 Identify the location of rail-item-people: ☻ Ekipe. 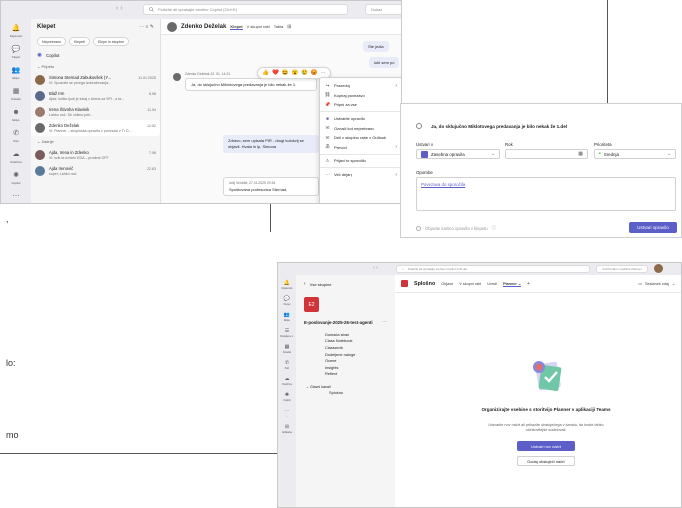
(16, 115).